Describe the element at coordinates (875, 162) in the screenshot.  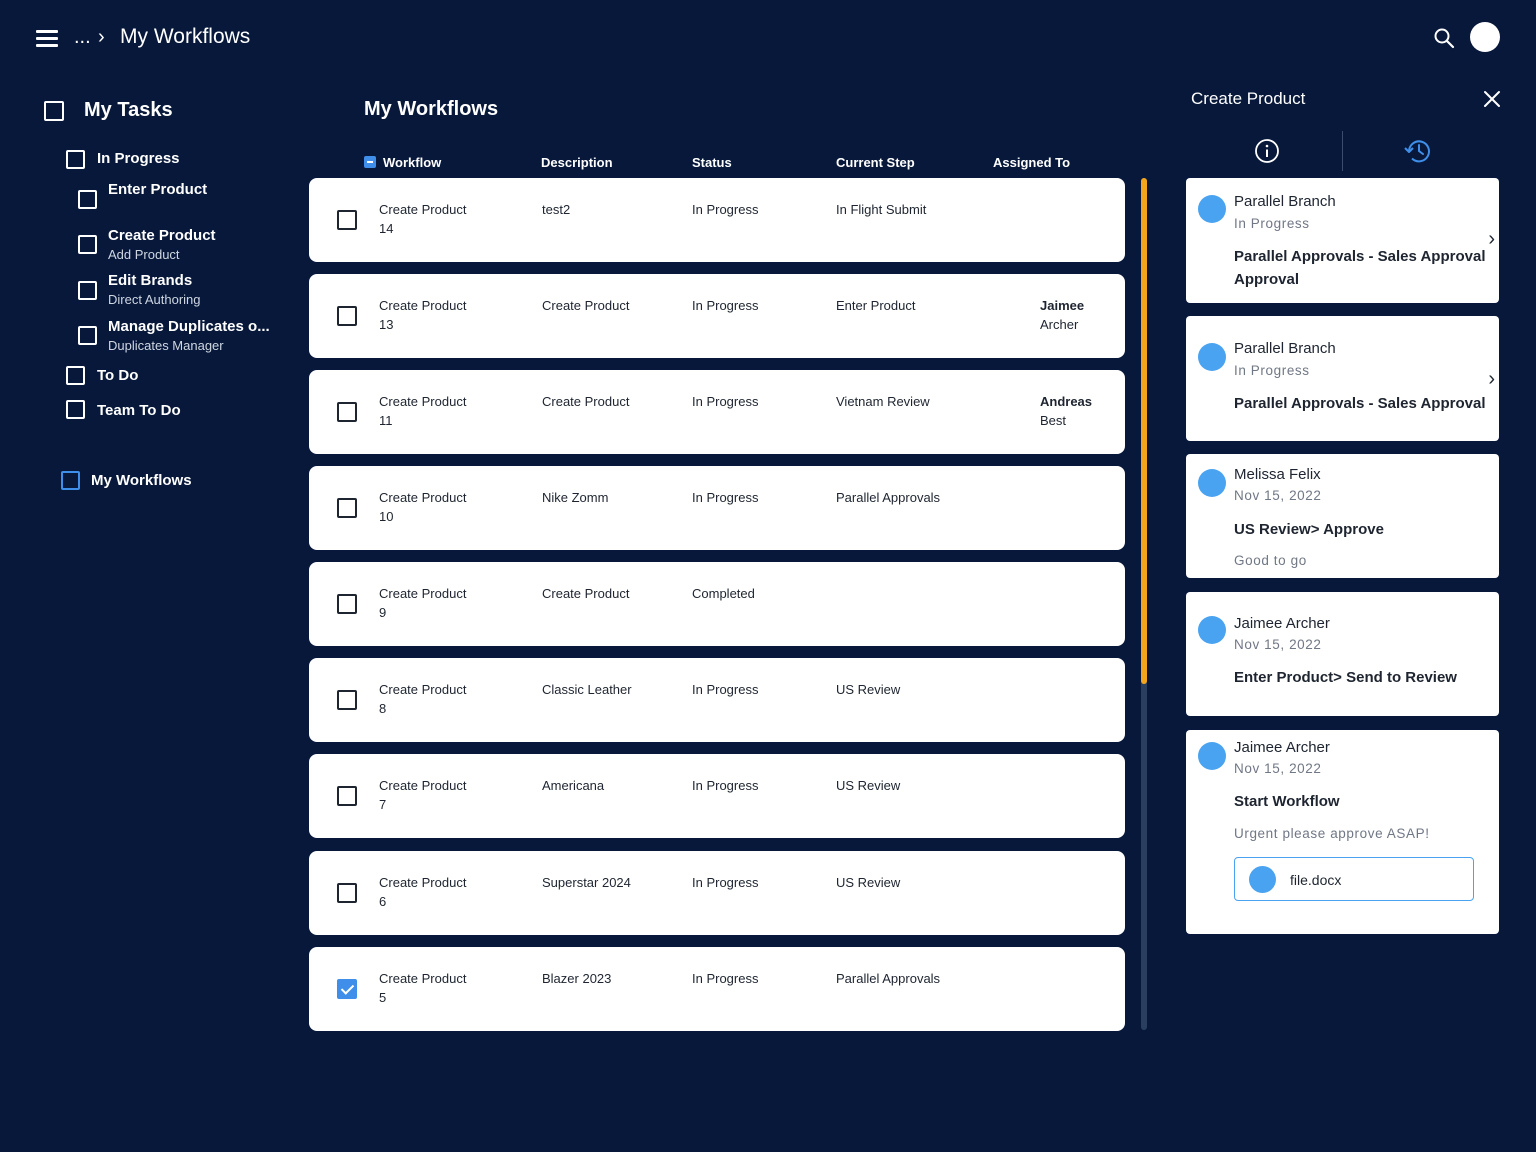
I see `column-header-current-step: Current Step` at that location.